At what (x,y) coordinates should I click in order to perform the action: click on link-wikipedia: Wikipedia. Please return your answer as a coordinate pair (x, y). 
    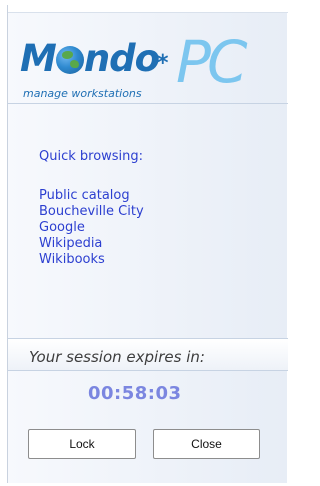
    Looking at the image, I should click on (159, 244).